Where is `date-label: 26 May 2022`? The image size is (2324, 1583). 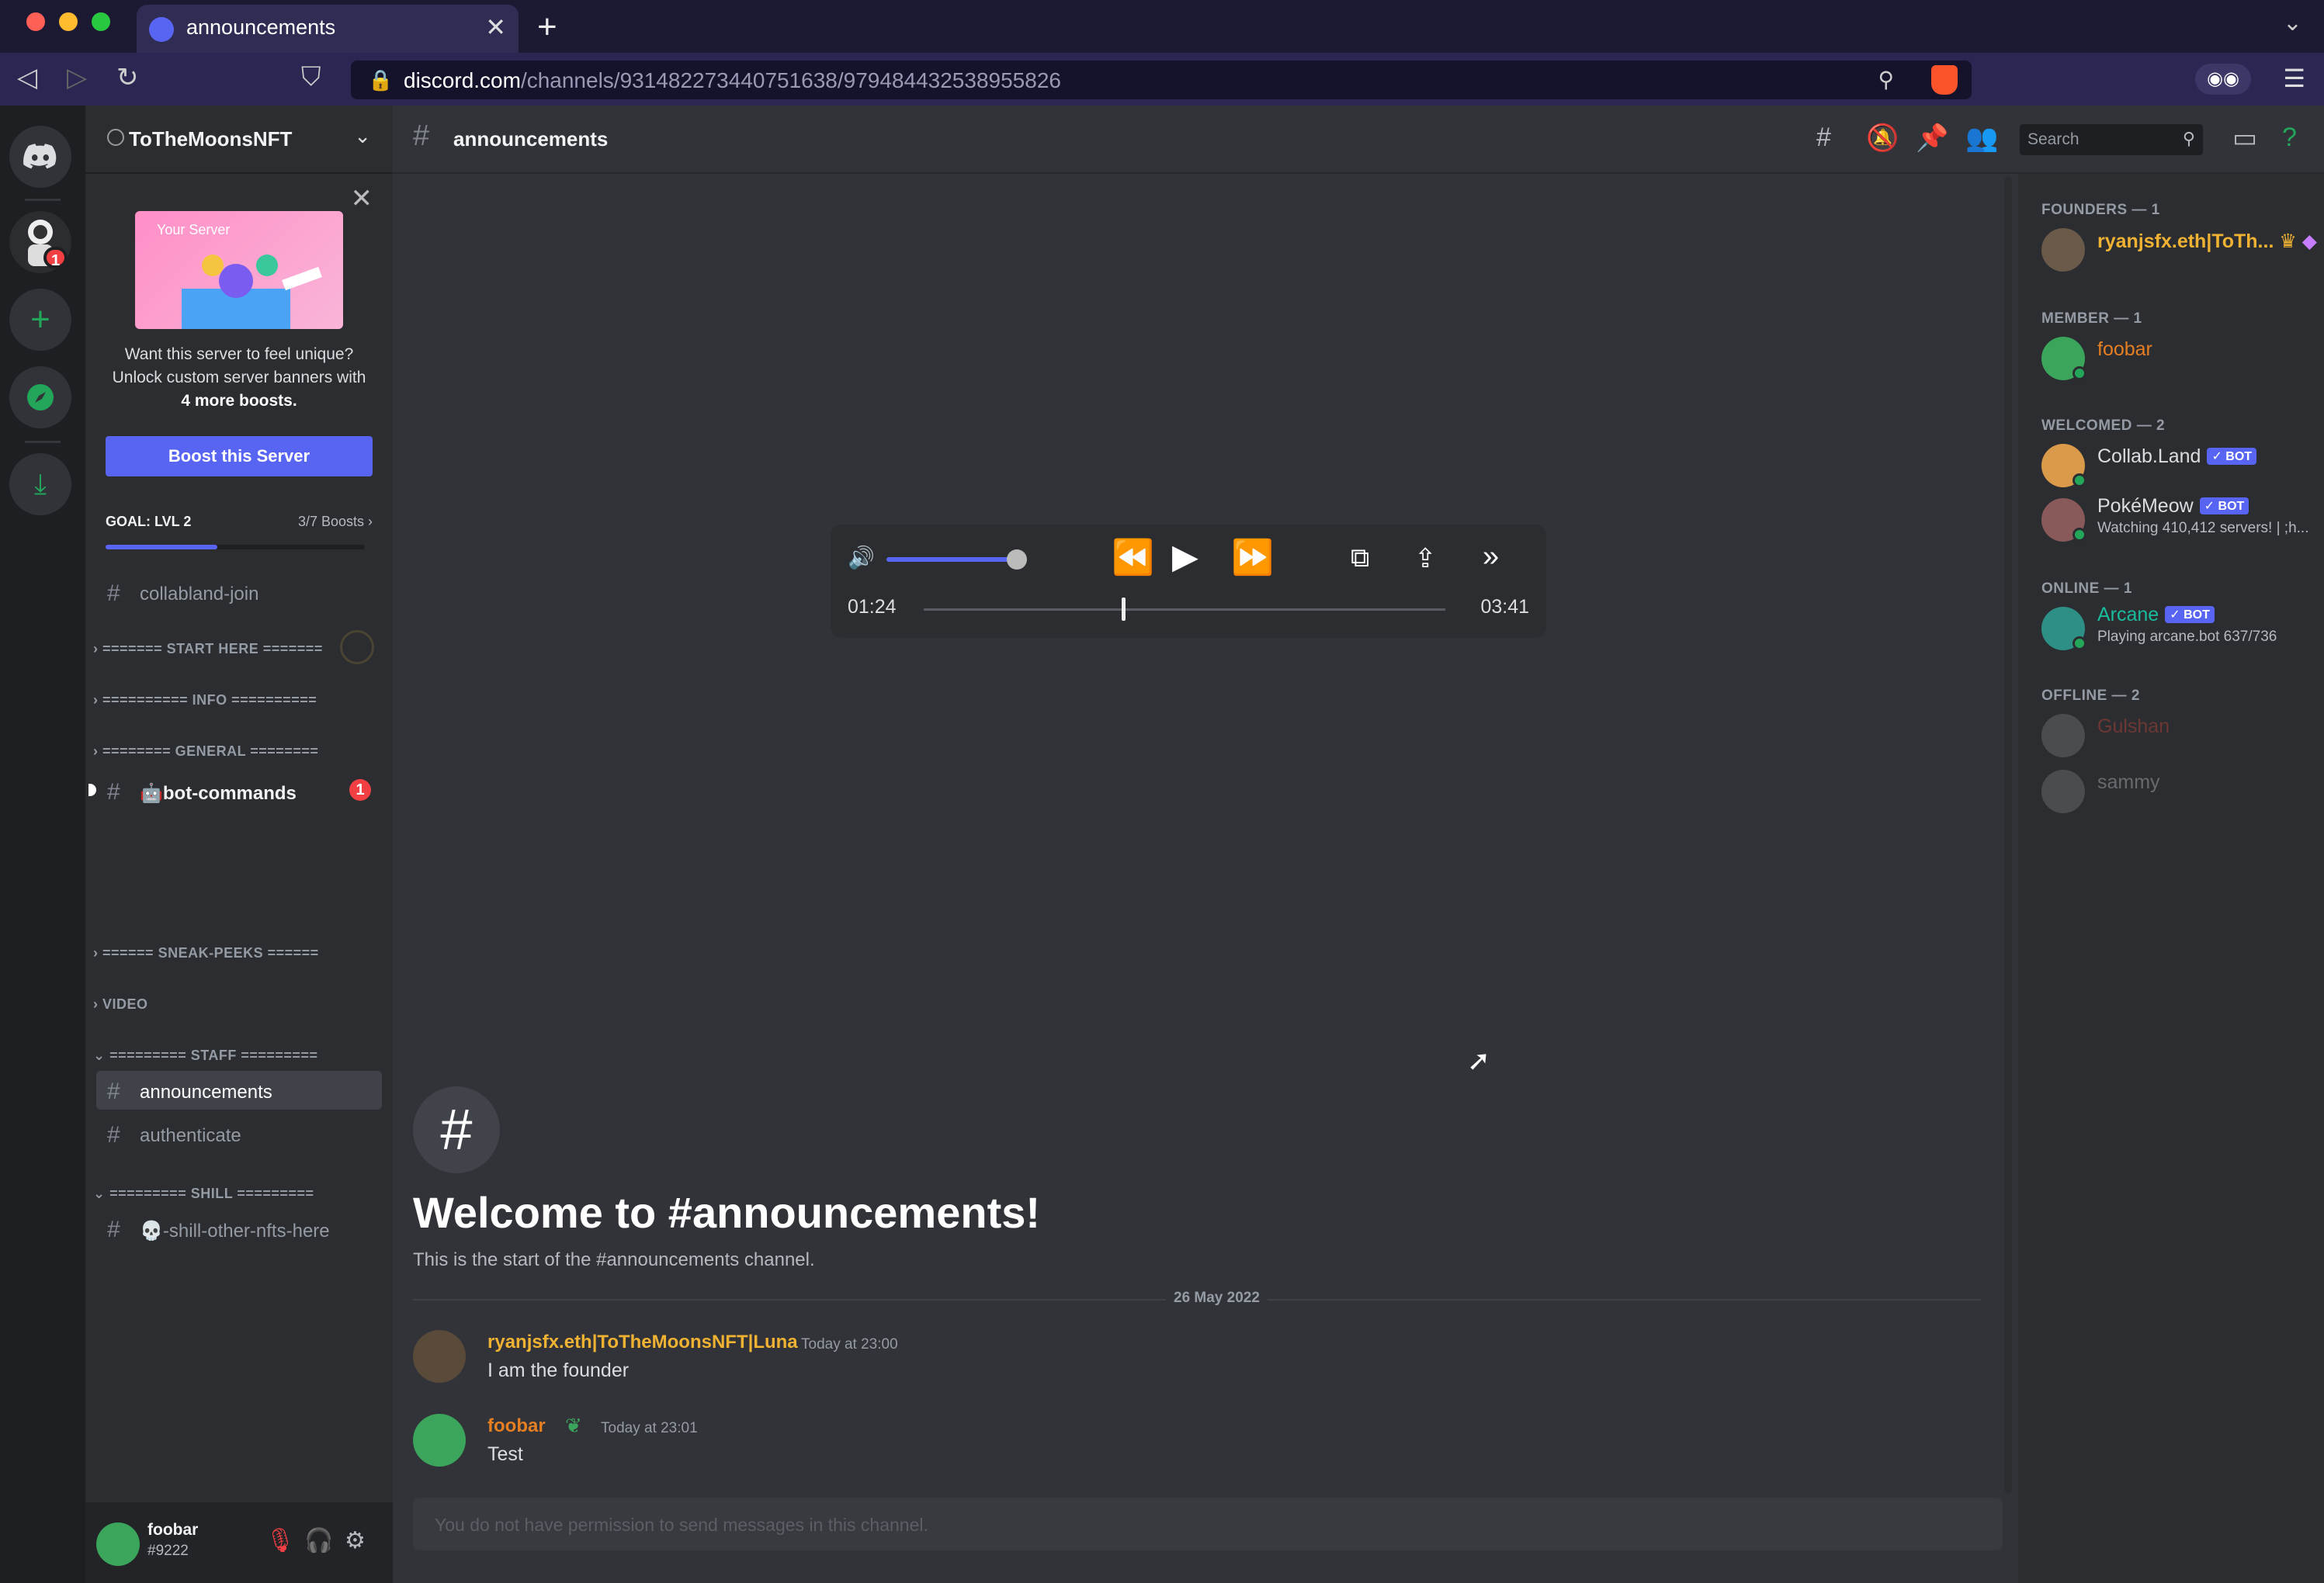 date-label: 26 May 2022 is located at coordinates (1217, 1298).